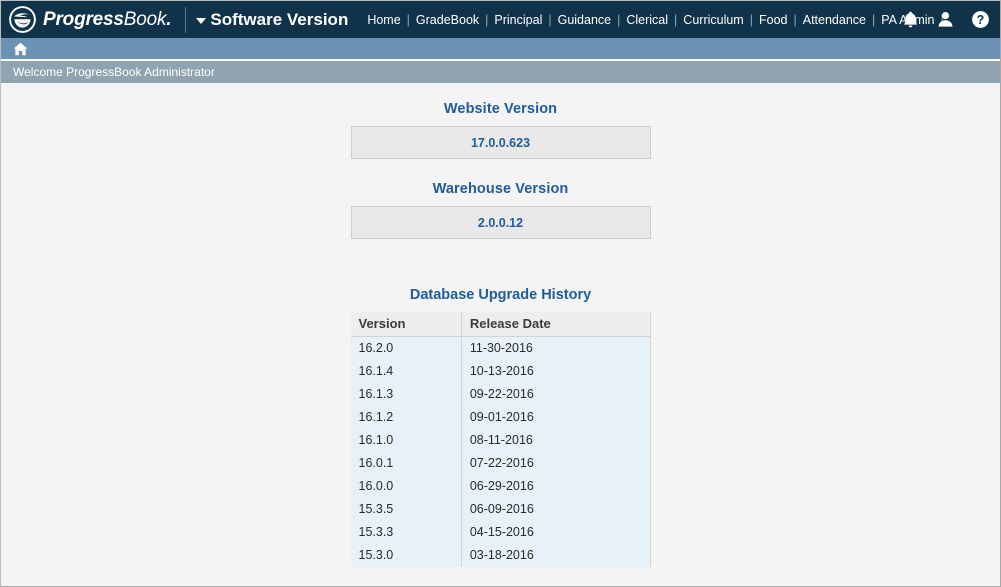 The image size is (1001, 587). I want to click on cell-release-date: 06-29-2016, so click(556, 486).